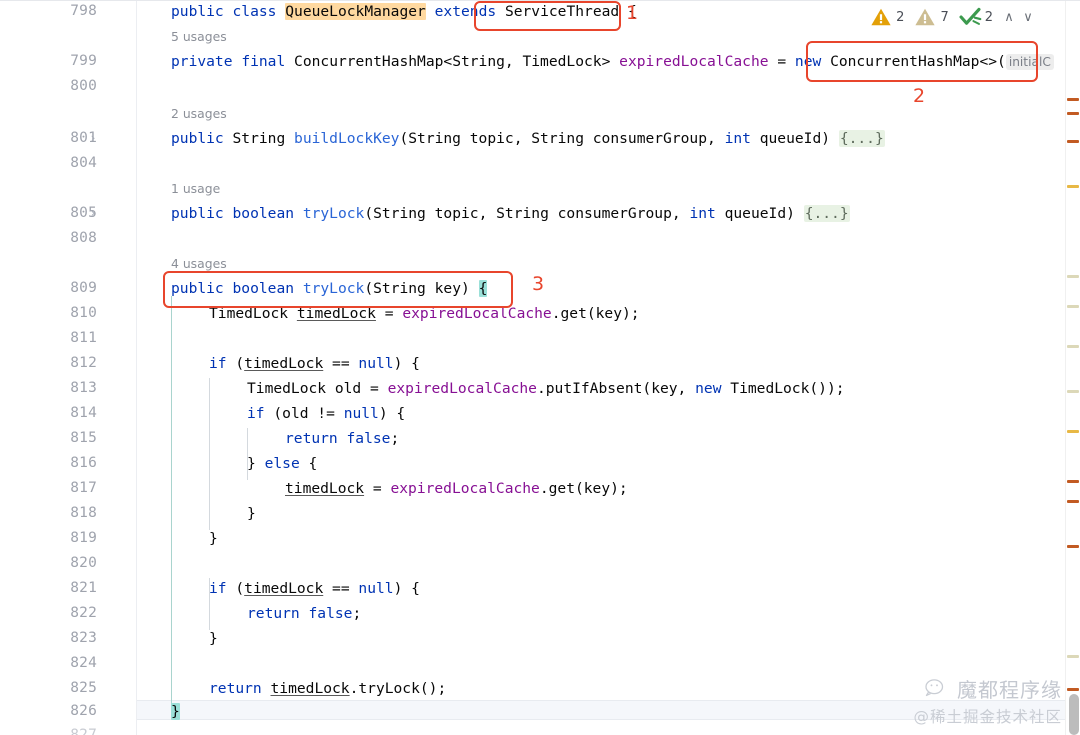 The height and width of the screenshot is (735, 1080). What do you see at coordinates (1028, 17) in the screenshot?
I see `next-problem-icon: ∨` at bounding box center [1028, 17].